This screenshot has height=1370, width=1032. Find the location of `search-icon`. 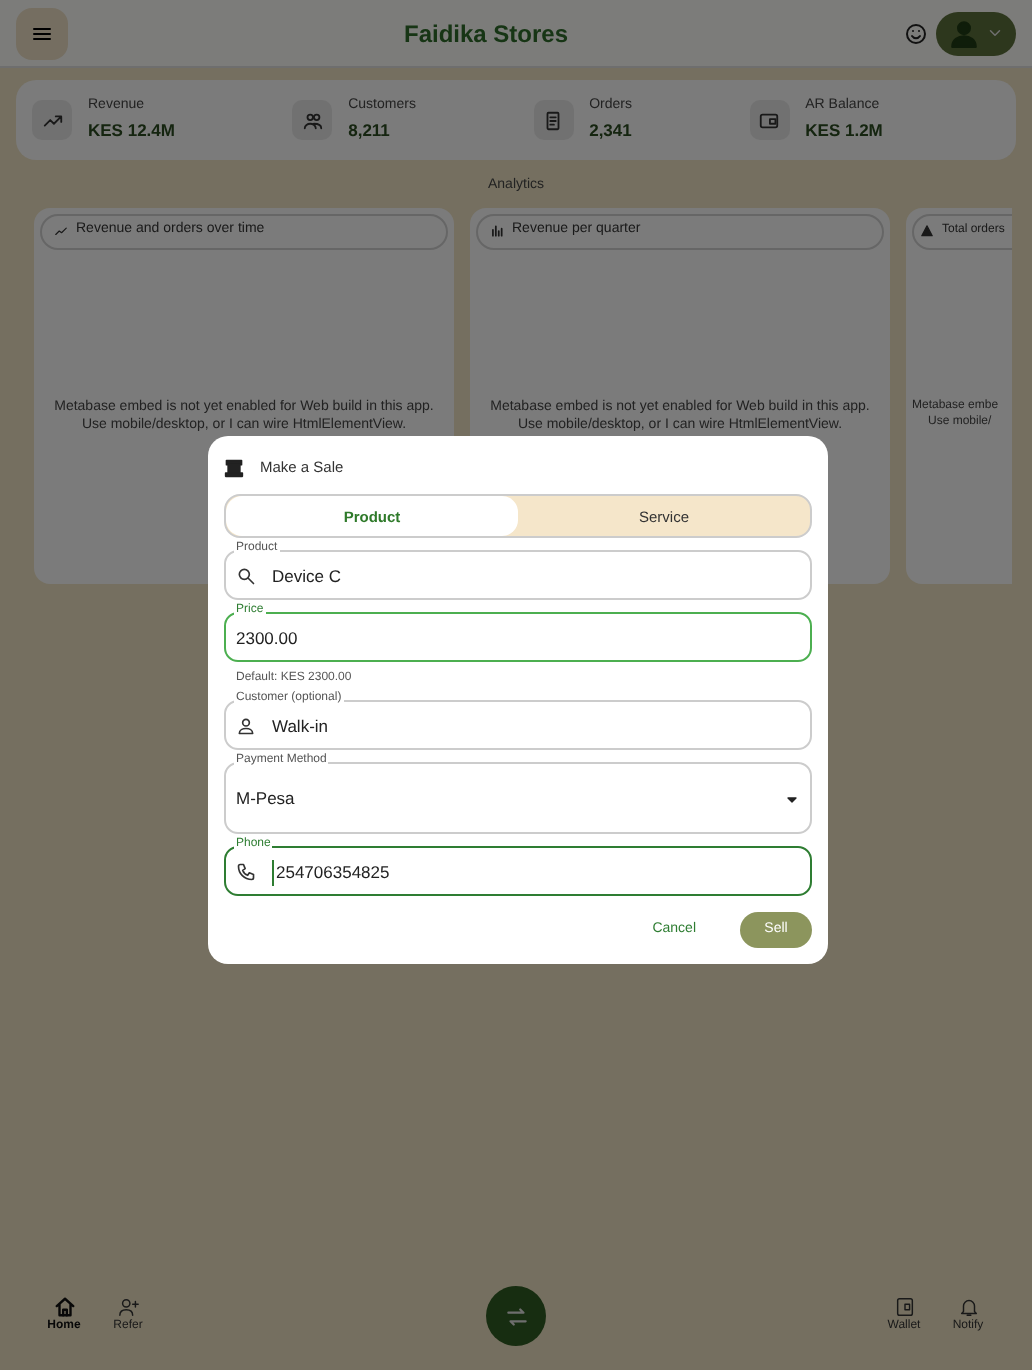

search-icon is located at coordinates (246, 576).